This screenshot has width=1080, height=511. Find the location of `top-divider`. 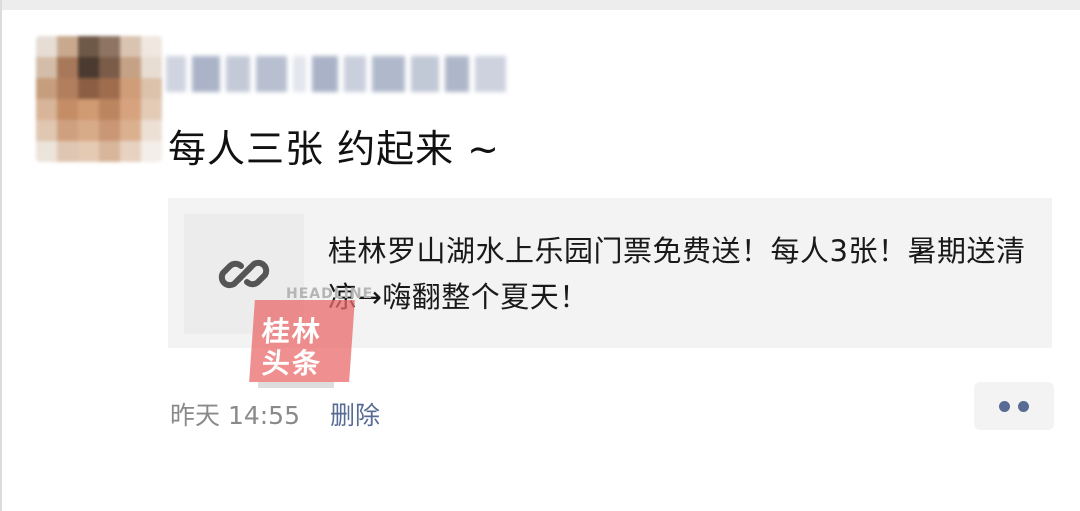

top-divider is located at coordinates (540, 5).